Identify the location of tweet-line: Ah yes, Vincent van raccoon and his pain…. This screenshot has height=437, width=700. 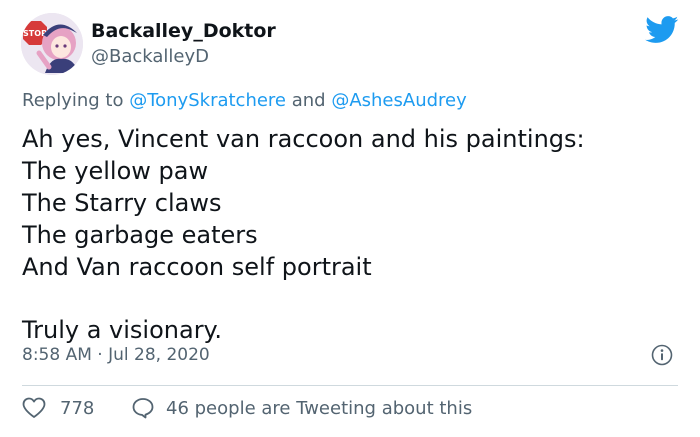
(303, 139).